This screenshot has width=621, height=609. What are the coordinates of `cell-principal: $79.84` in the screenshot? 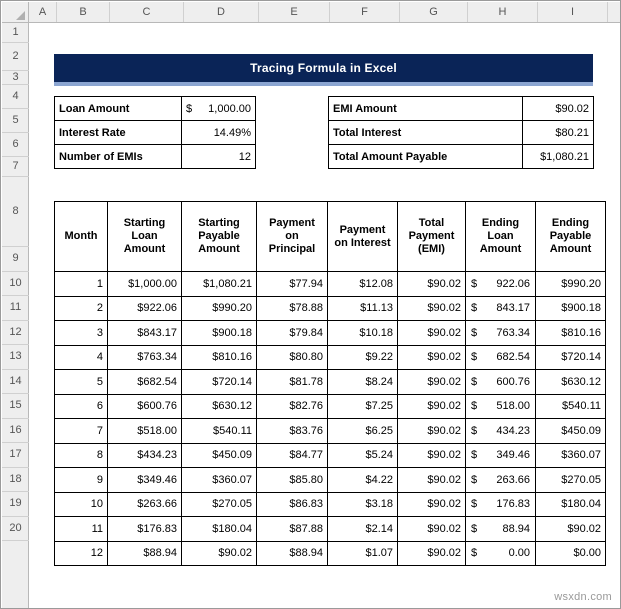 It's located at (292, 333).